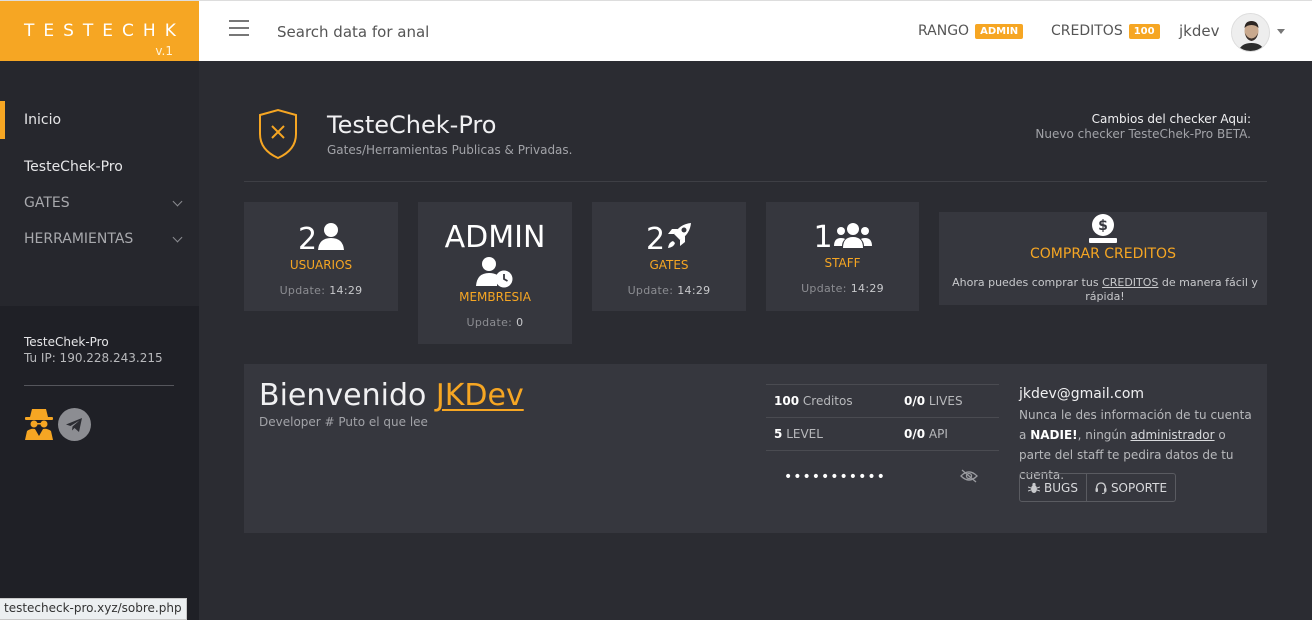 This screenshot has width=1312, height=620. What do you see at coordinates (1144, 31) in the screenshot?
I see `credits-badge: 100` at bounding box center [1144, 31].